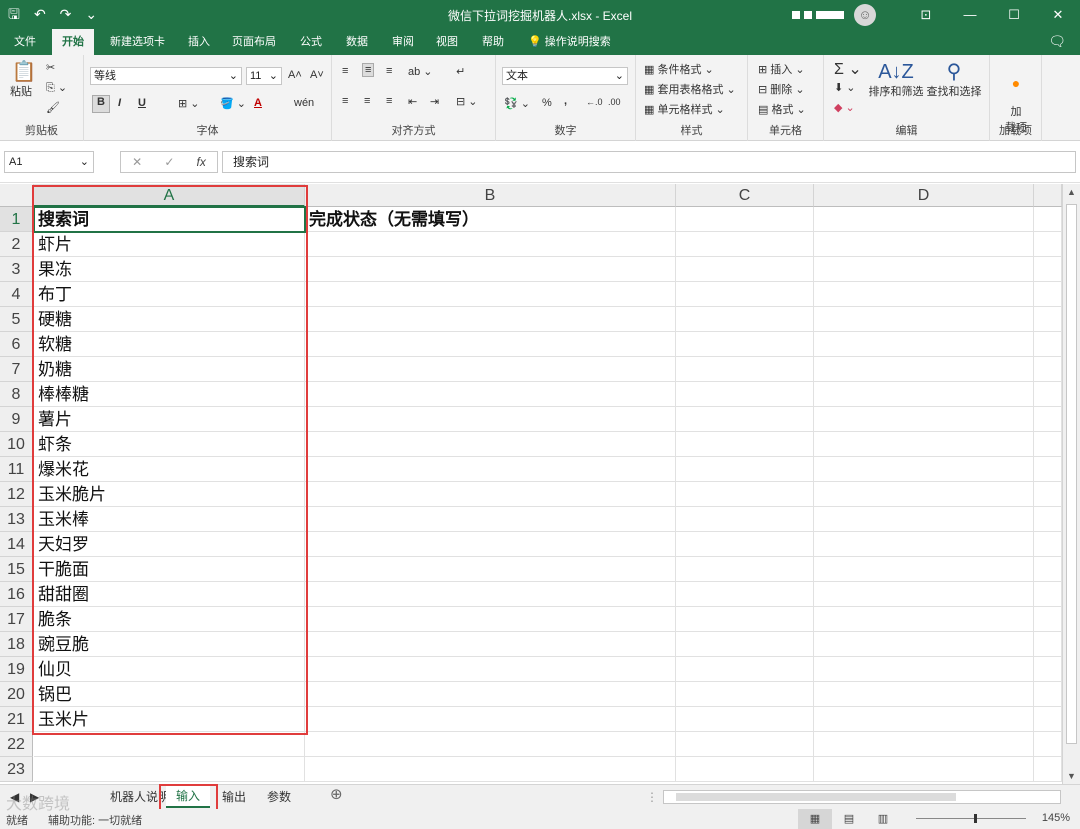 Image resolution: width=1080 pixels, height=829 pixels. What do you see at coordinates (311, 42) in the screenshot?
I see `tab-formulas: 公式` at bounding box center [311, 42].